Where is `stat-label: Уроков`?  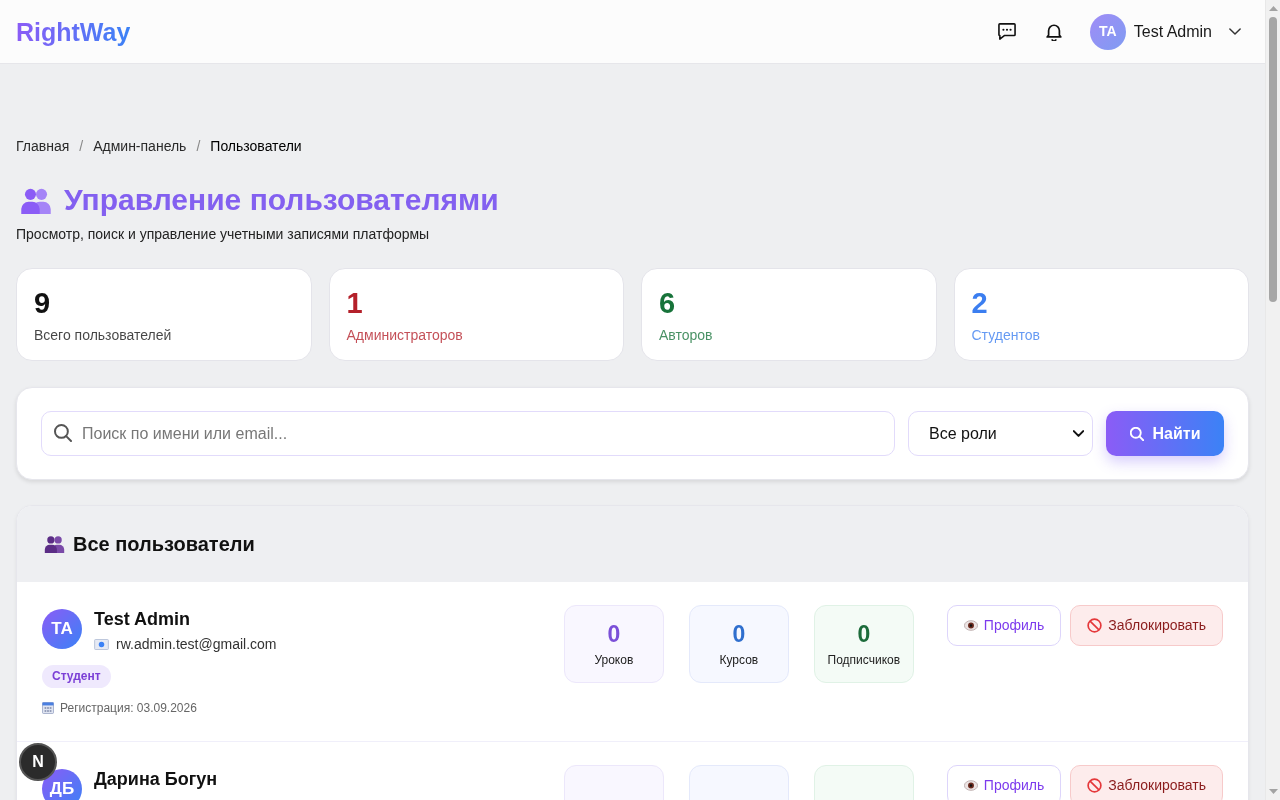
stat-label: Уроков is located at coordinates (614, 660).